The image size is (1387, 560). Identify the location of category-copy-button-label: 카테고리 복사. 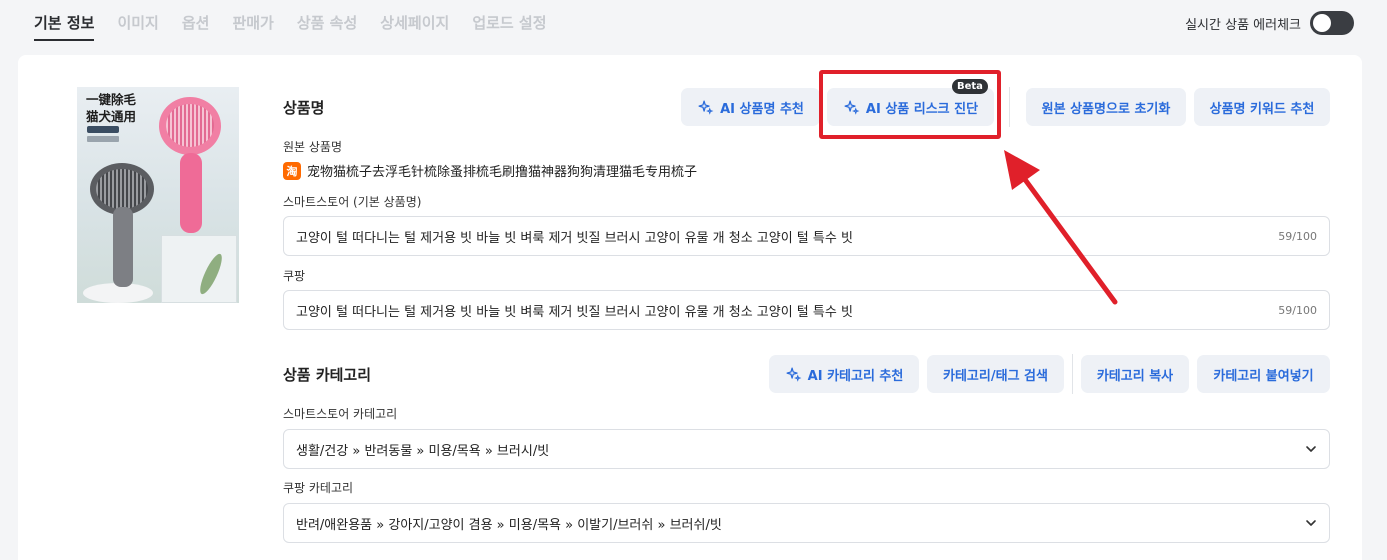
(1135, 376).